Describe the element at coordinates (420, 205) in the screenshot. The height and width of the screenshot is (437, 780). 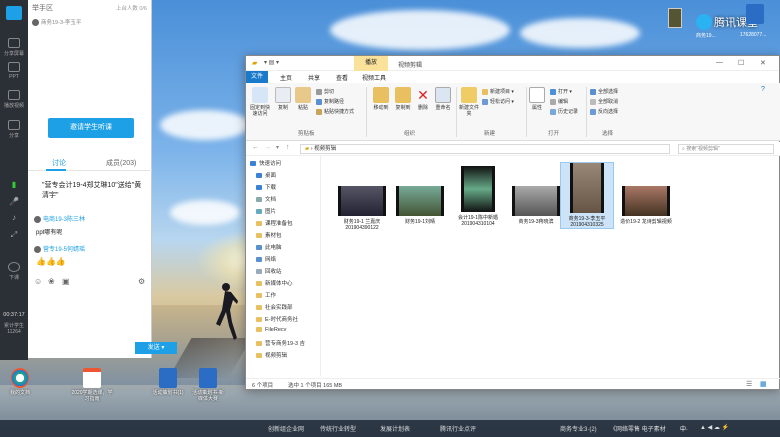
I see `file-item: 财务19-1刘晴` at that location.